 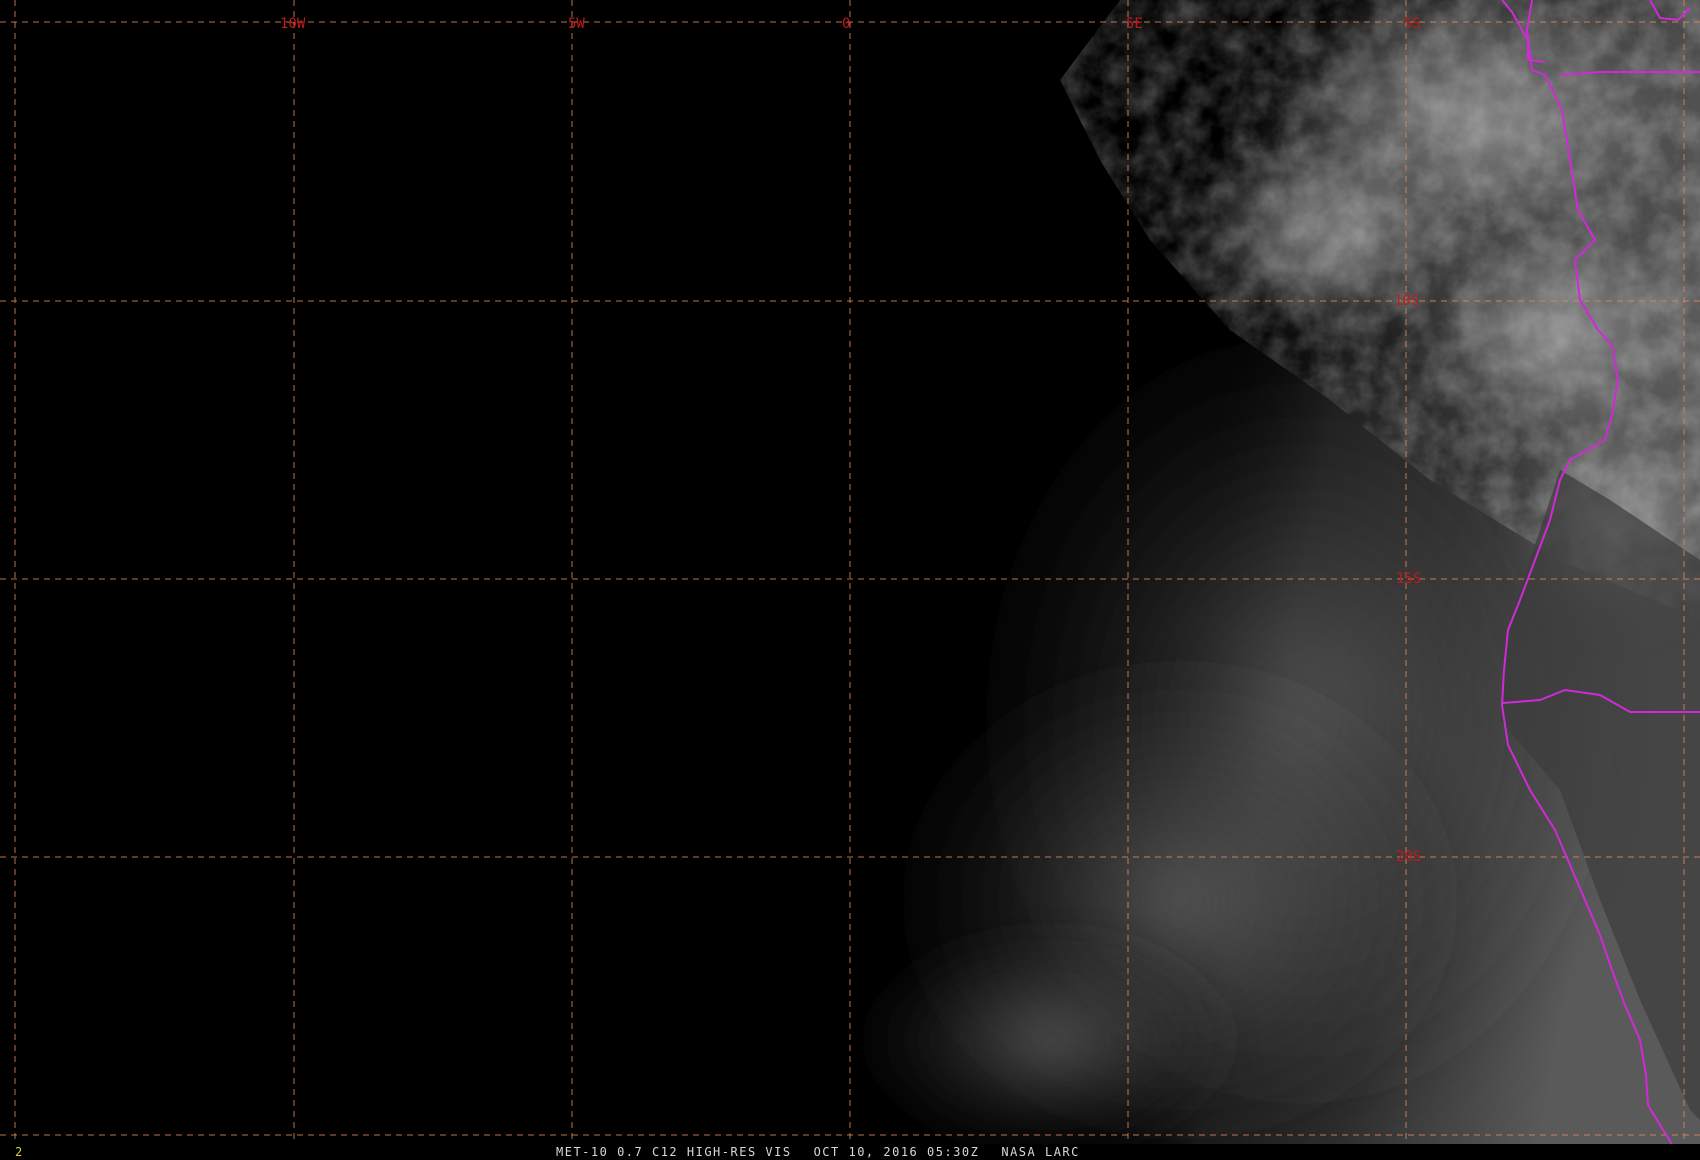 I want to click on caption-product: MET-10 0.7 C12 HIGH-RES VIS, so click(x=674, y=1152).